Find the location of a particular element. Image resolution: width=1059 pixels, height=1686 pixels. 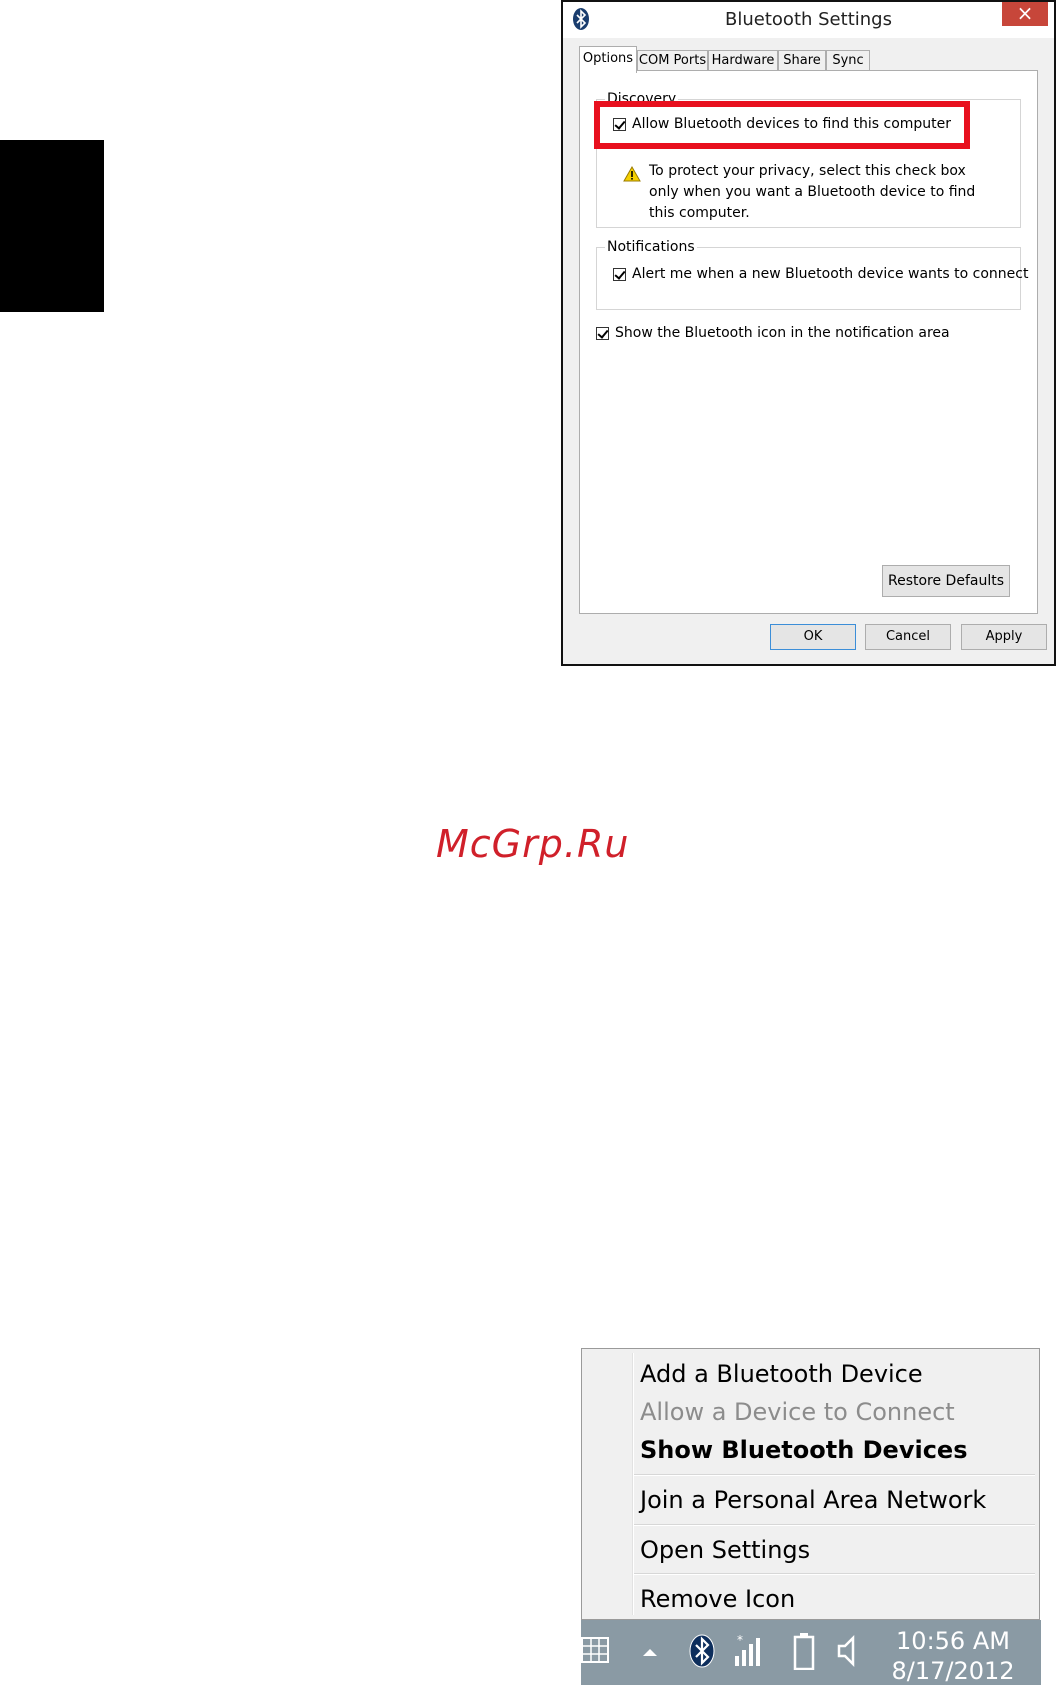

close-button: × is located at coordinates (1025, 14).